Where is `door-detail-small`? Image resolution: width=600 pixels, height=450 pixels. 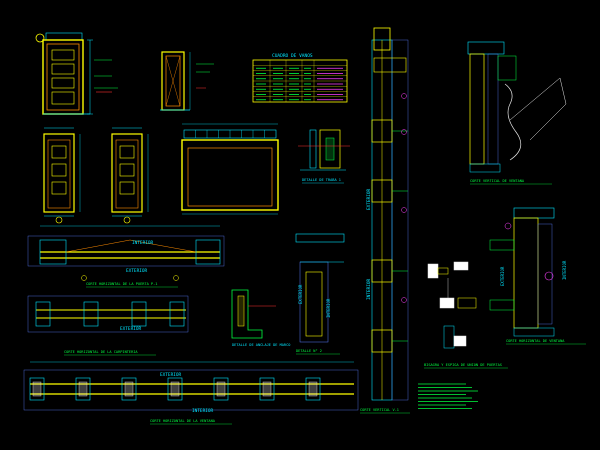
door-detail-small is located at coordinates (187, 81).